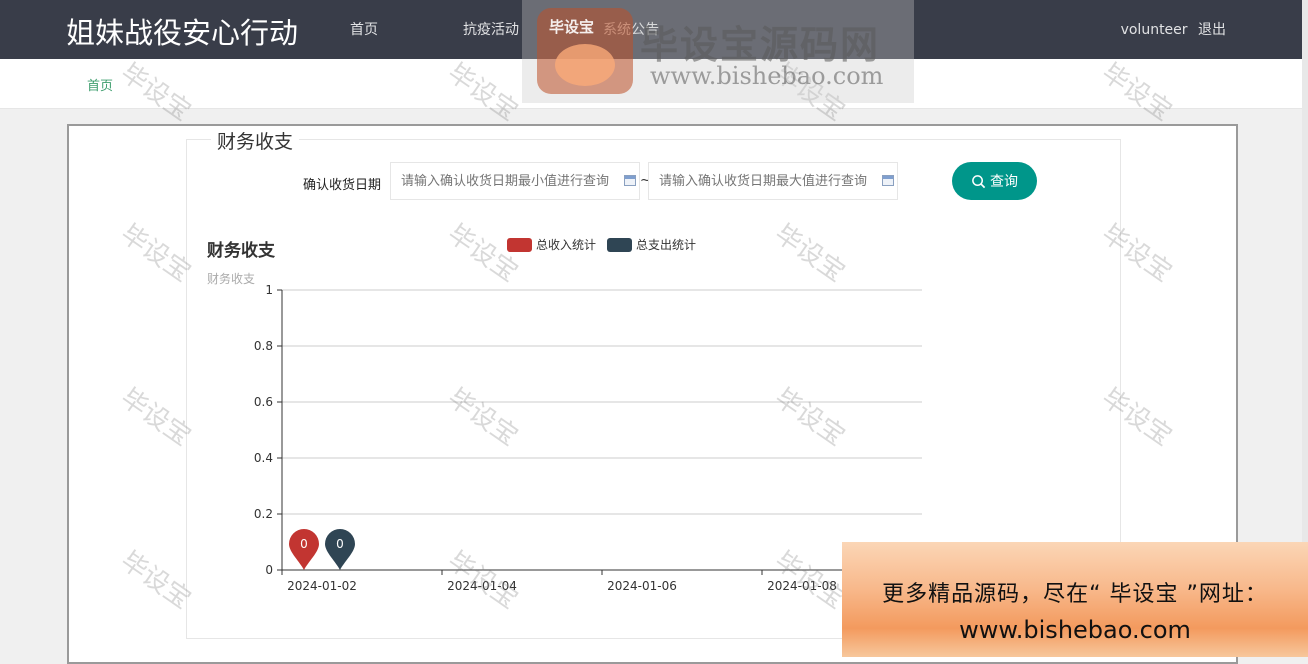 This screenshot has width=1308, height=664. I want to click on logo-badge-icon: 毕设宝, so click(585, 51).